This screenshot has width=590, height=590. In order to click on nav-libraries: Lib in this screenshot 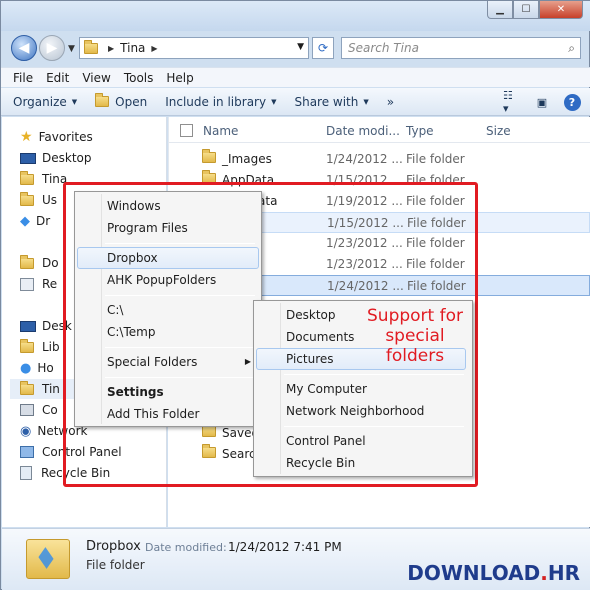, I will do `click(40, 347)`.